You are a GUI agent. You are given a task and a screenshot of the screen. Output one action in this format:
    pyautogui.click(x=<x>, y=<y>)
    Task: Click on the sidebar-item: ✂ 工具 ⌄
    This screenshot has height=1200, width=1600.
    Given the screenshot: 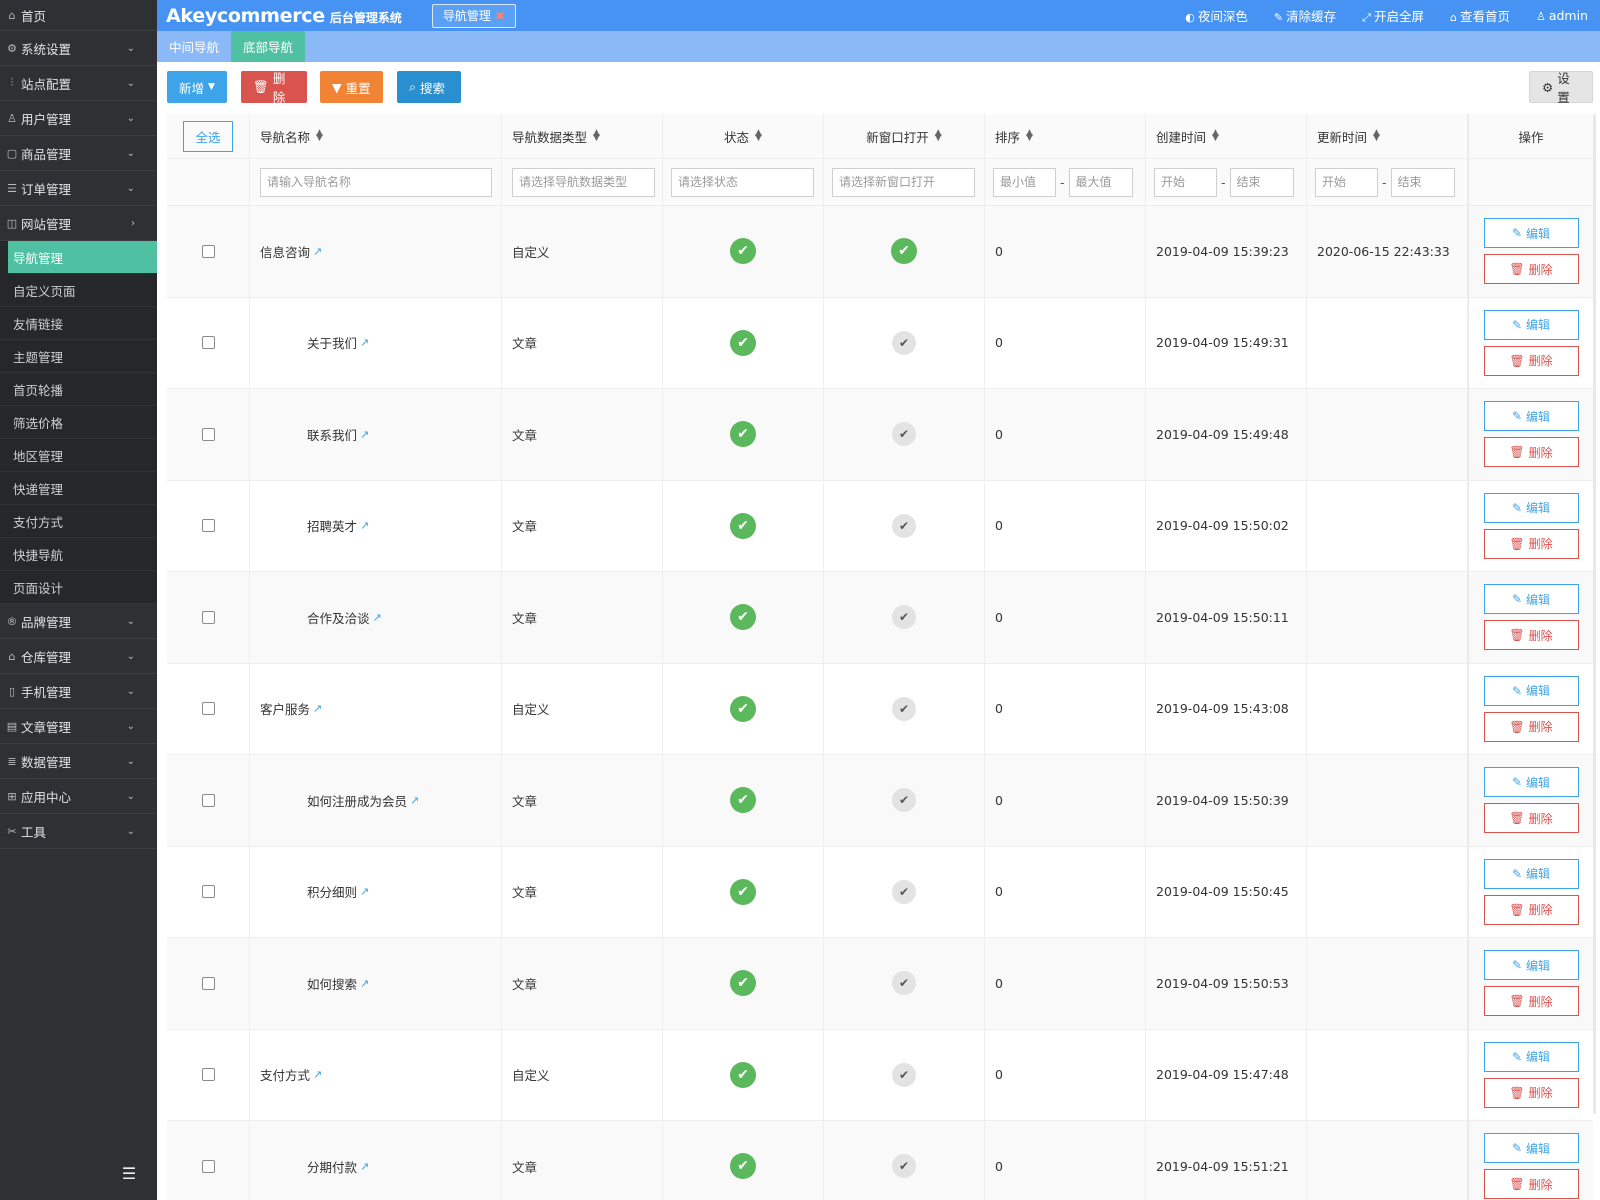 What is the action you would take?
    pyautogui.click(x=78, y=831)
    